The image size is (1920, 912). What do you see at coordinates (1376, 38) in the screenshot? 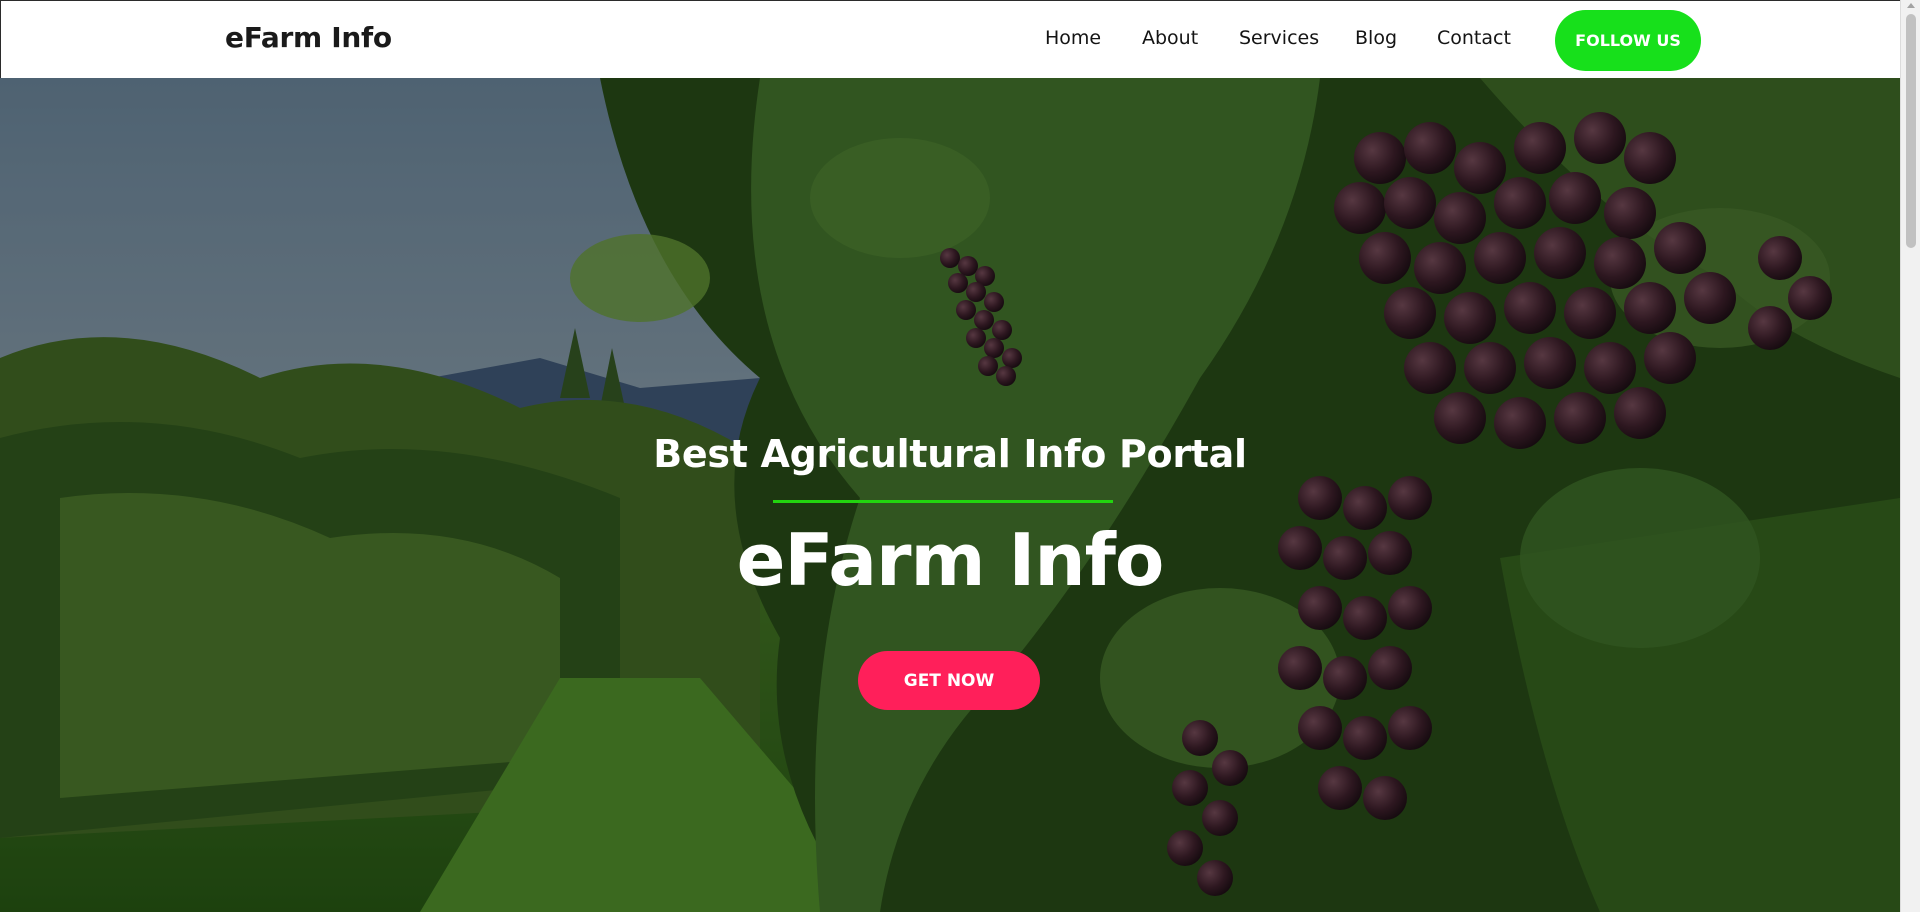
I see `nav-link-blog: Blog` at bounding box center [1376, 38].